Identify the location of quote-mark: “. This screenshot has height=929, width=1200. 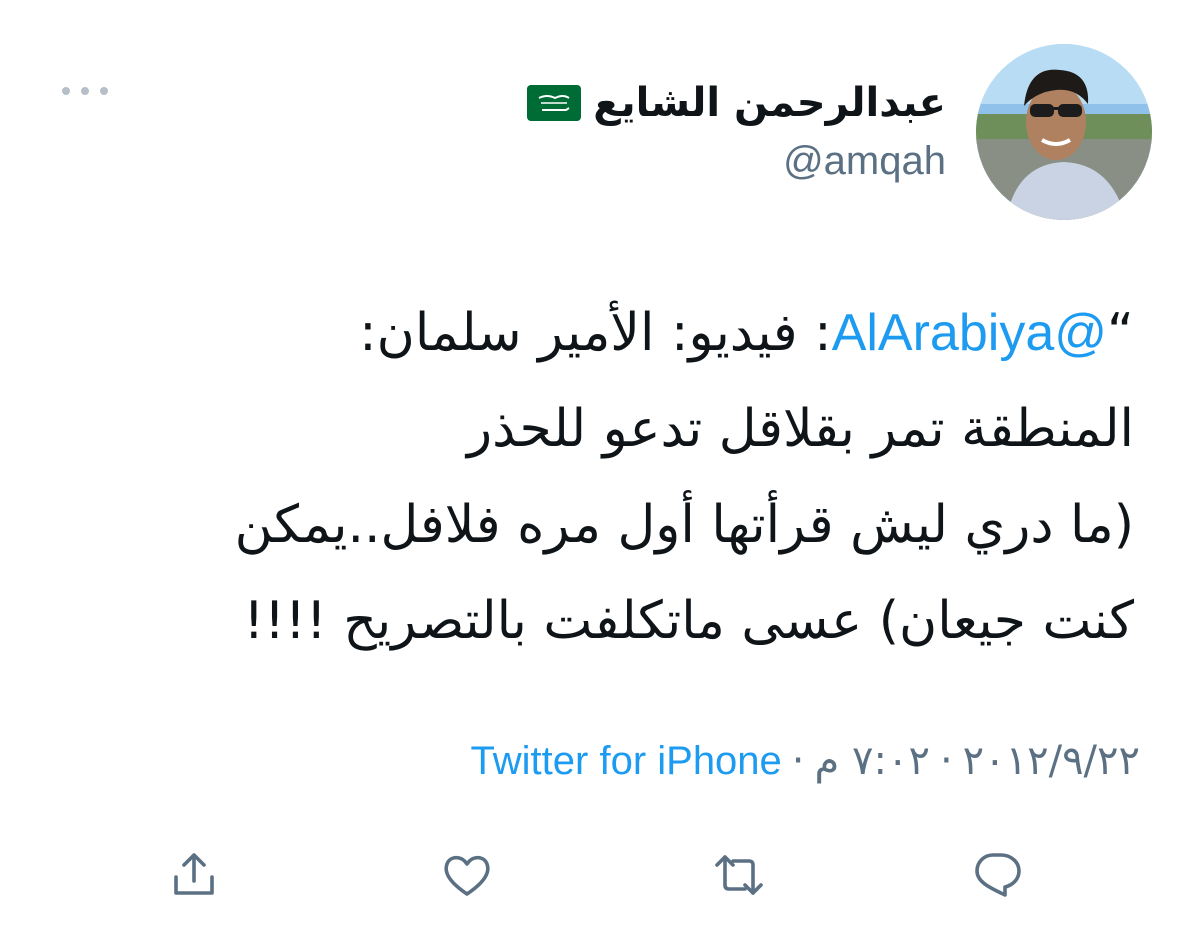
(1120, 333).